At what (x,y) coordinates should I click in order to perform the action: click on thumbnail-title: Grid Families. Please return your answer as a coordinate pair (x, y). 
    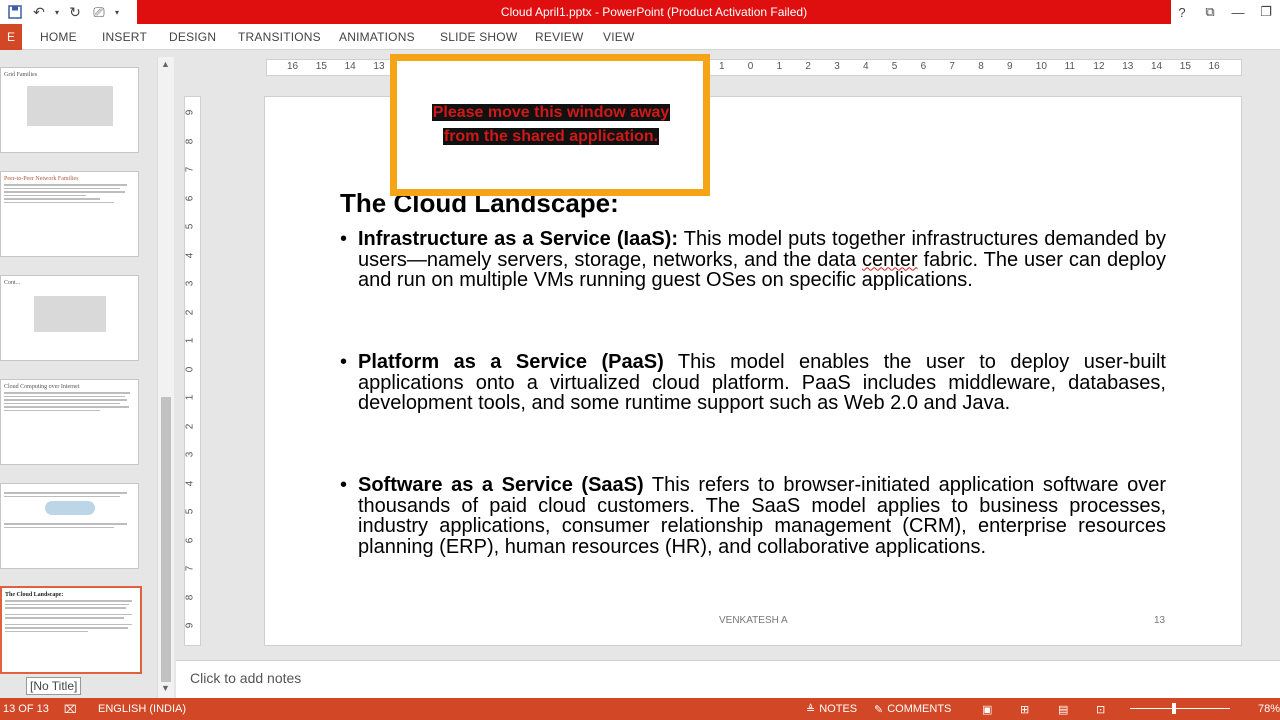
    Looking at the image, I should click on (21, 75).